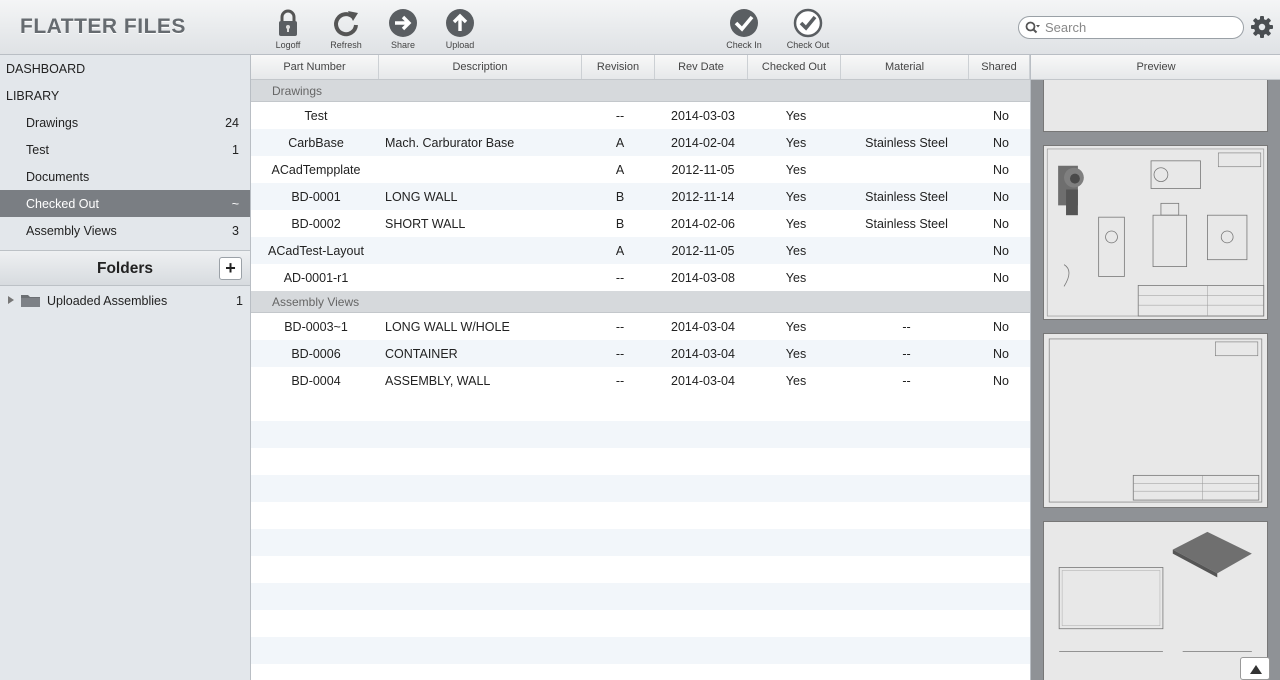 This screenshot has width=1280, height=680. What do you see at coordinates (1141, 27) in the screenshot?
I see `search-input` at bounding box center [1141, 27].